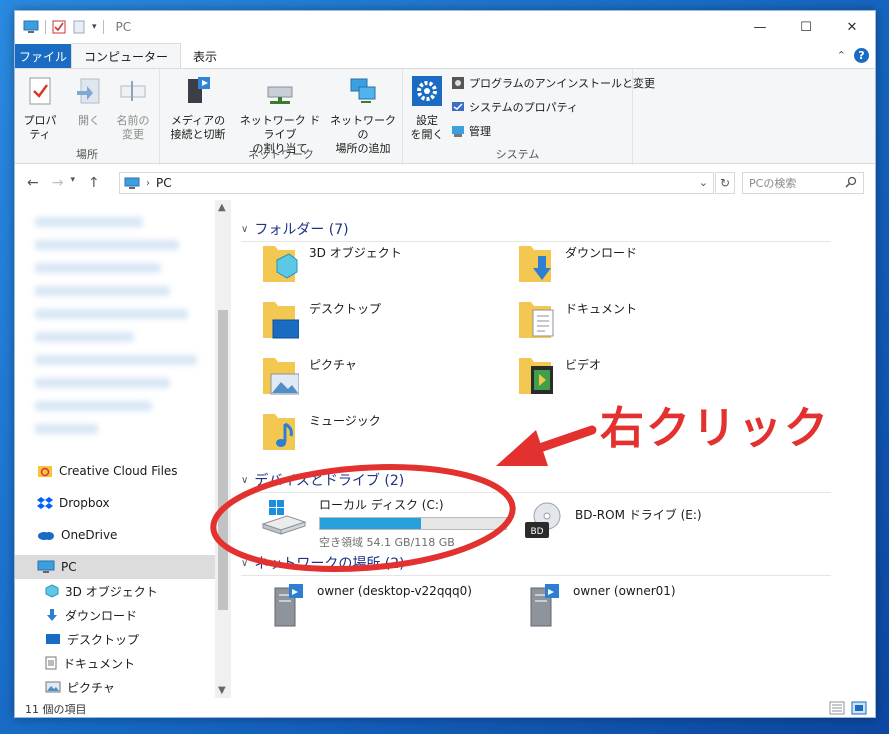 The height and width of the screenshot is (734, 889). I want to click on blurred-quick-access-list, so click(125, 324).